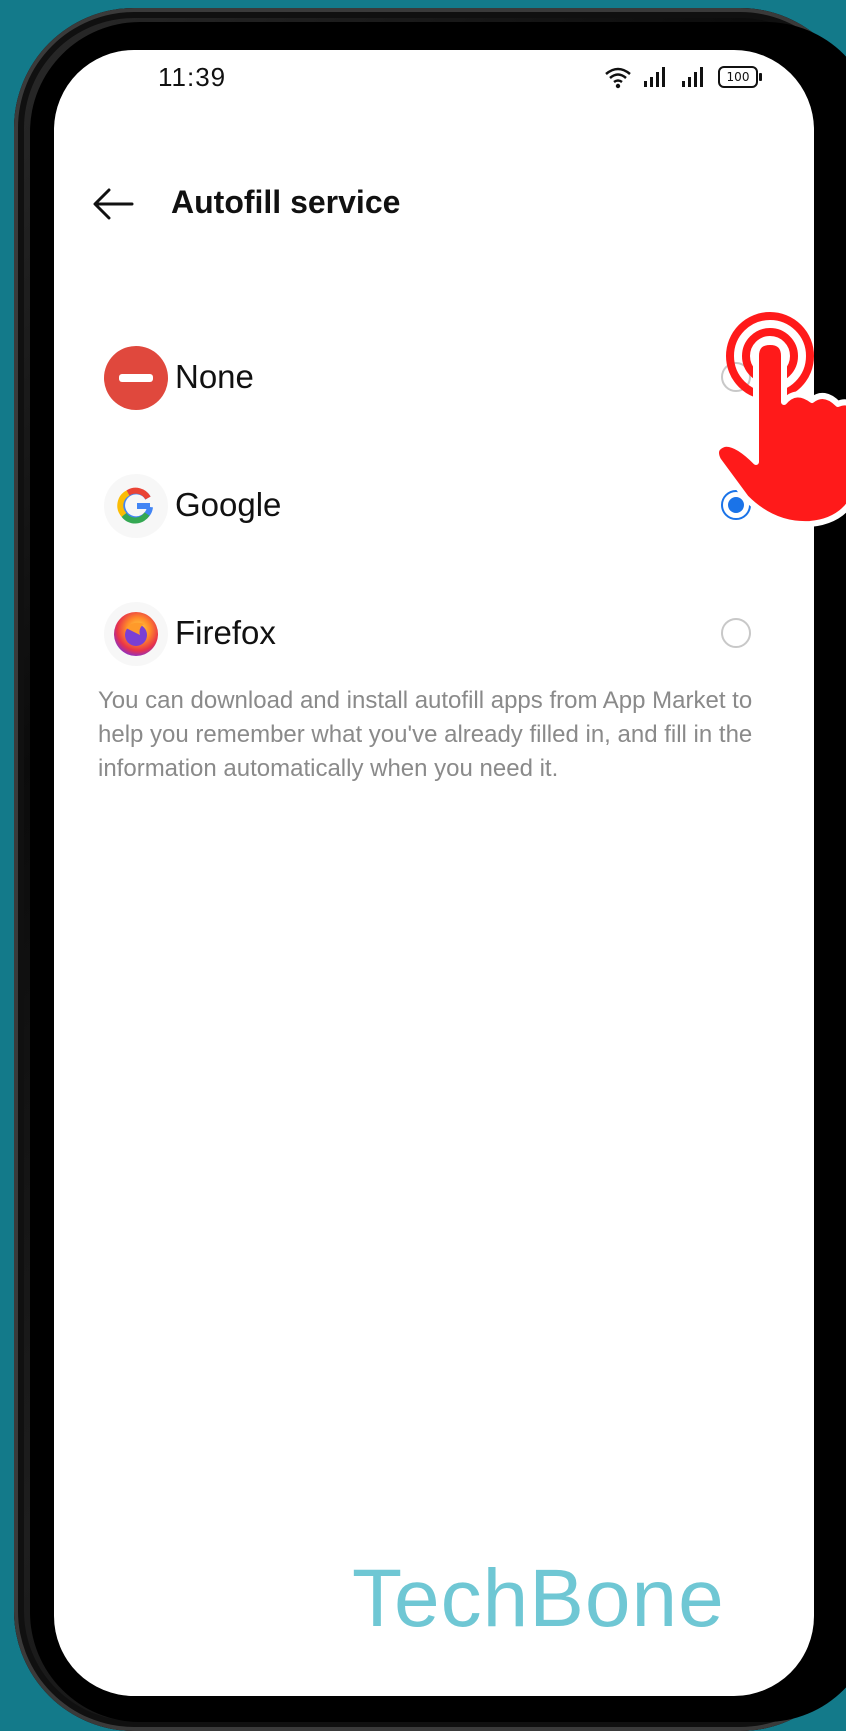 The image size is (846, 1731). I want to click on back-arrow-icon, so click(113, 204).